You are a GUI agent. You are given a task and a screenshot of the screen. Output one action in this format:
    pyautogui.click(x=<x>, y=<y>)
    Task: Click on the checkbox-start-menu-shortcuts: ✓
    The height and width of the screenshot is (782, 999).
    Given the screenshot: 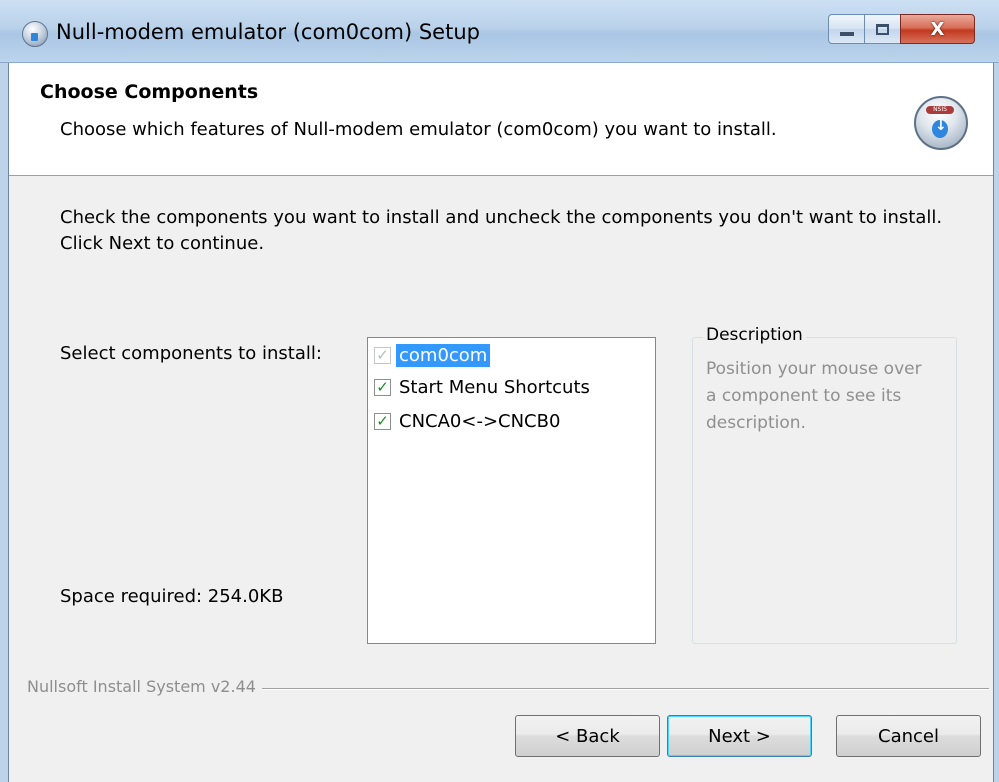 What is the action you would take?
    pyautogui.click(x=382, y=387)
    